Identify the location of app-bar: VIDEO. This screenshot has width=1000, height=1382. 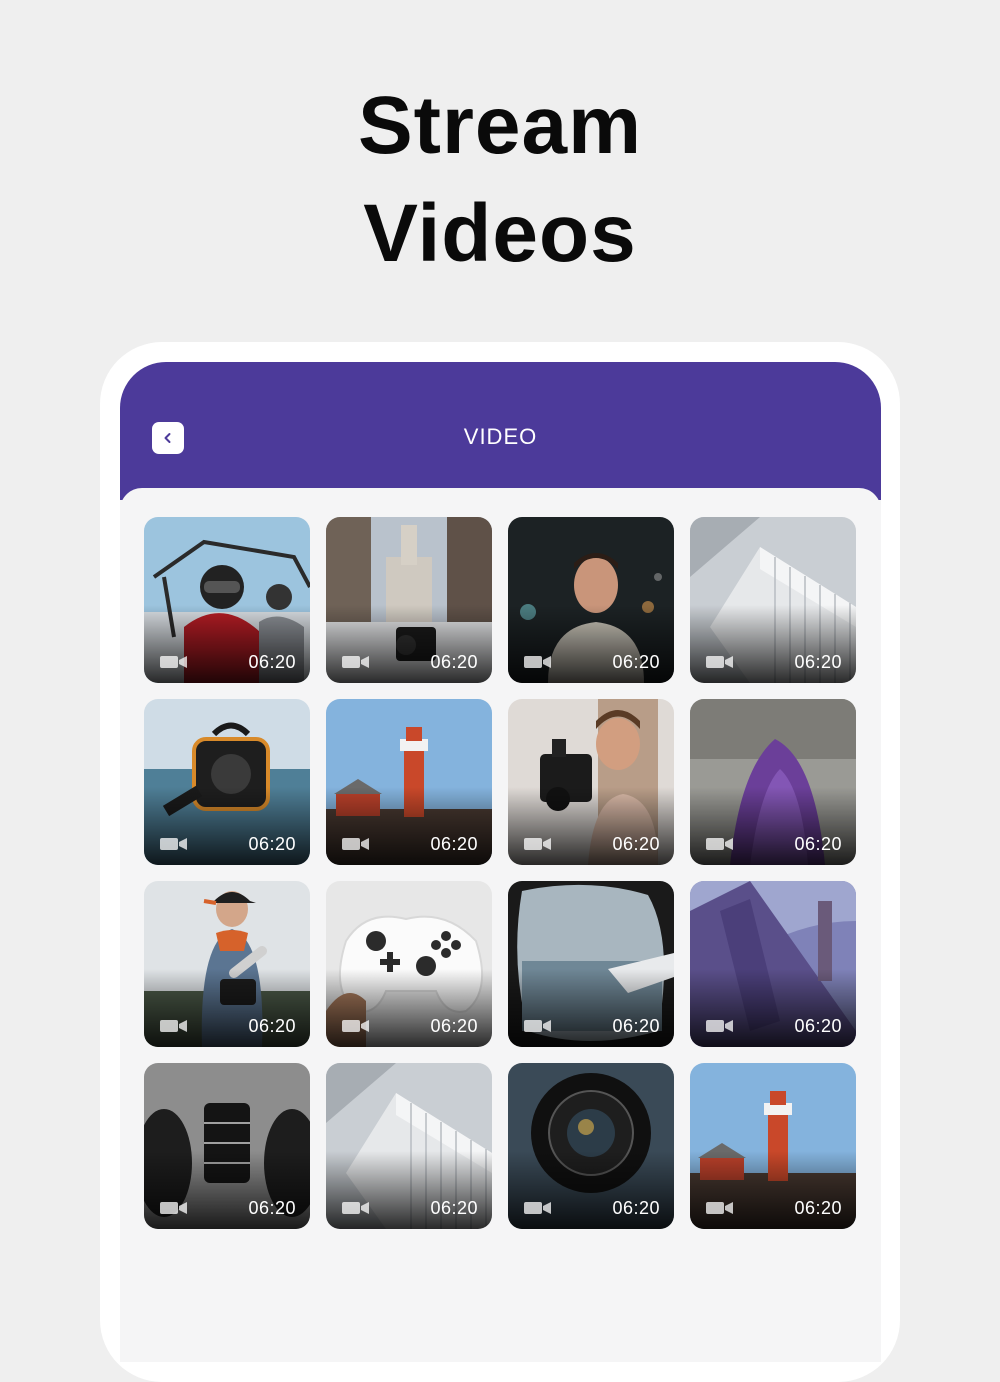
(500, 431).